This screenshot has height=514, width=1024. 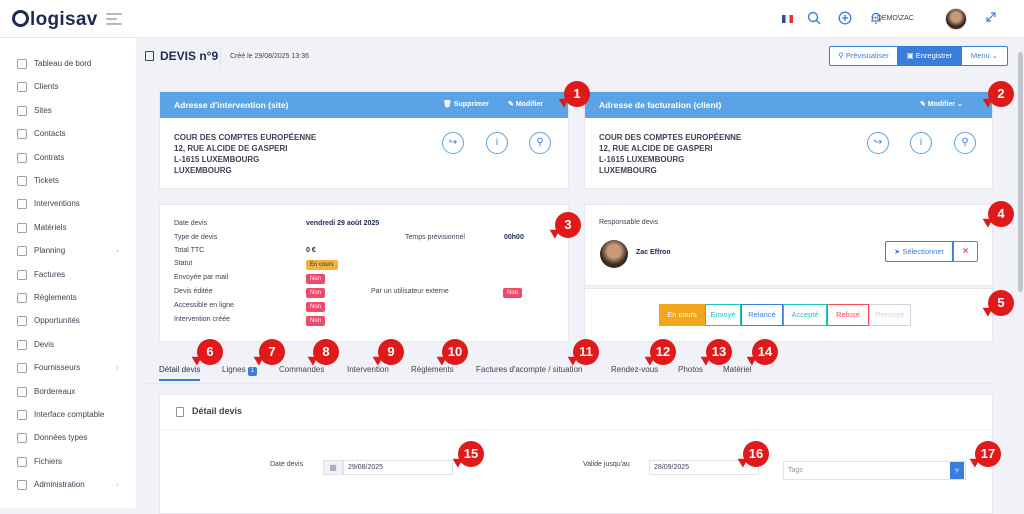 What do you see at coordinates (892, 18) in the screenshot?
I see `user-menu: ↪DEMO\ZAC` at bounding box center [892, 18].